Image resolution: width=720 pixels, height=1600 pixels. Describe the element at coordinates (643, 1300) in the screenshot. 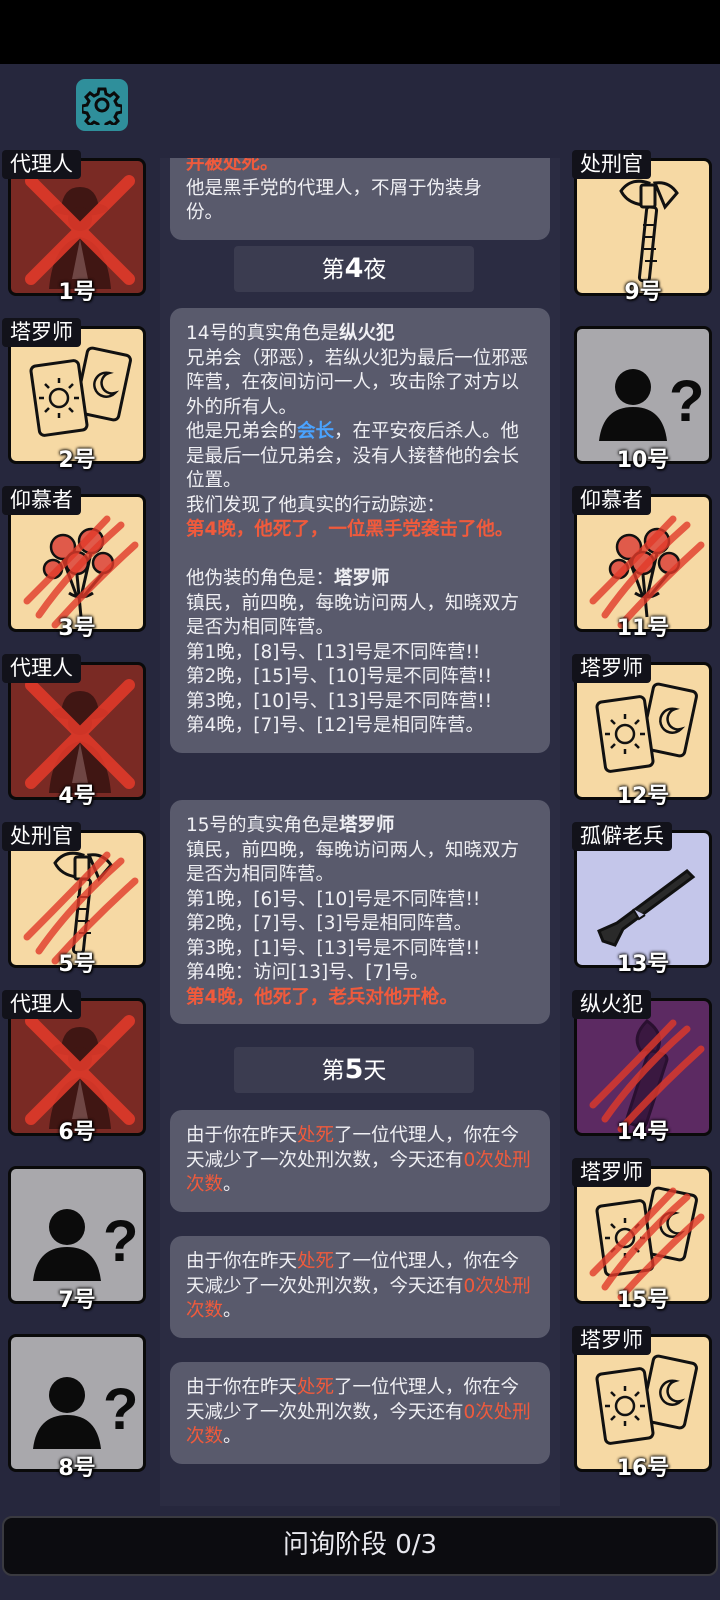

I see `player-number: 15号` at that location.